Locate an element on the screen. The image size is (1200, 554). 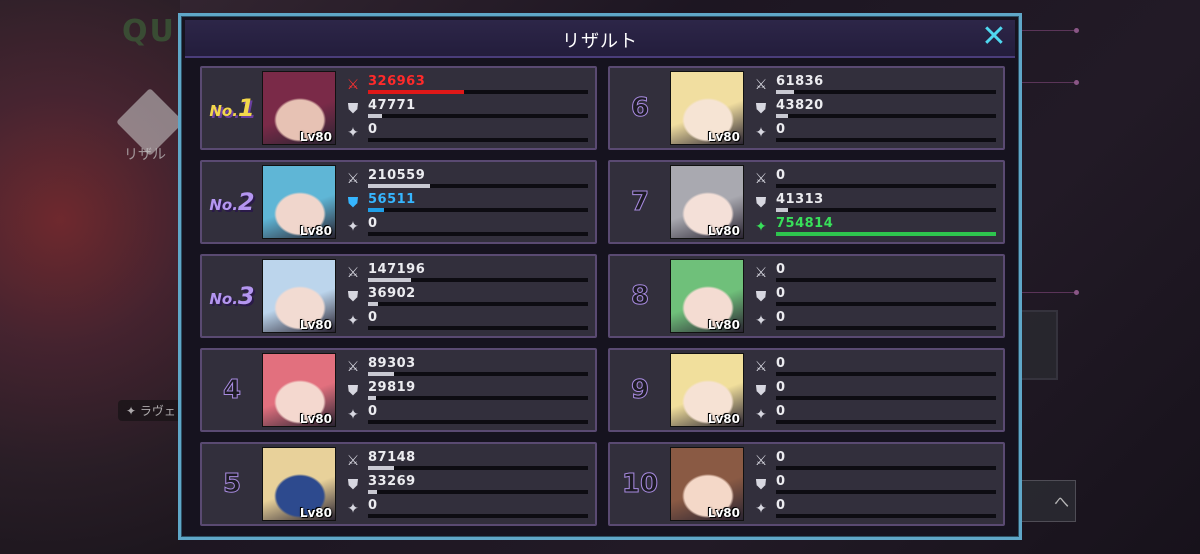
rank-label: 4 is located at coordinates (232, 390).